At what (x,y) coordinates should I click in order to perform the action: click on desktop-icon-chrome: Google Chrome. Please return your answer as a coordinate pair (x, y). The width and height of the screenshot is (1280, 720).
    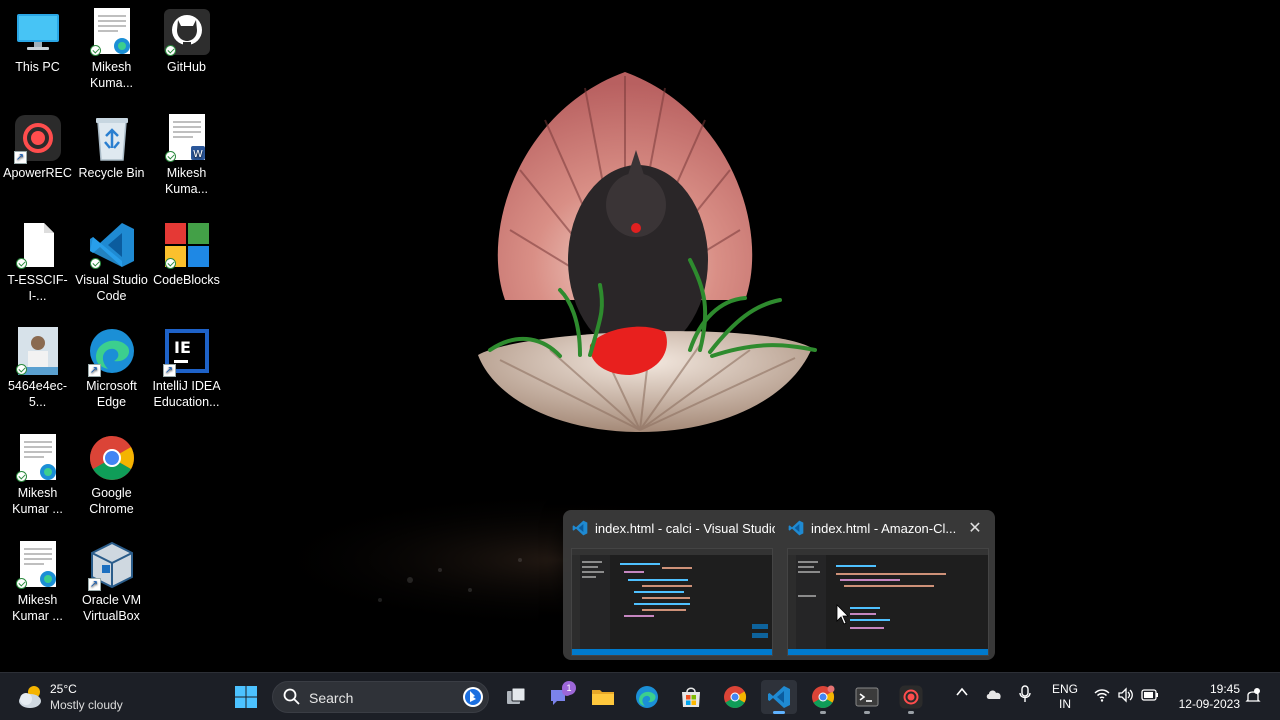
    Looking at the image, I should click on (111, 473).